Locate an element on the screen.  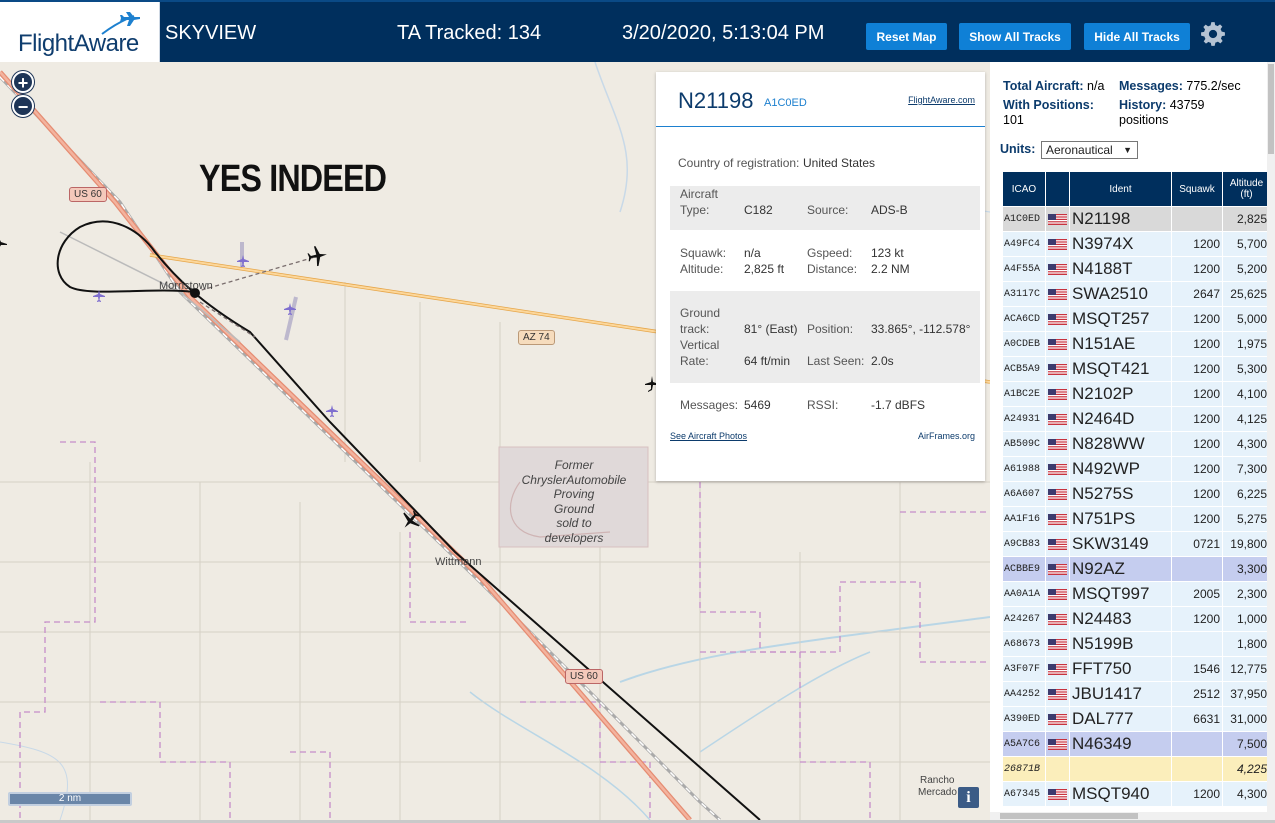
ident-cell: SKW3149 is located at coordinates (1120, 544).